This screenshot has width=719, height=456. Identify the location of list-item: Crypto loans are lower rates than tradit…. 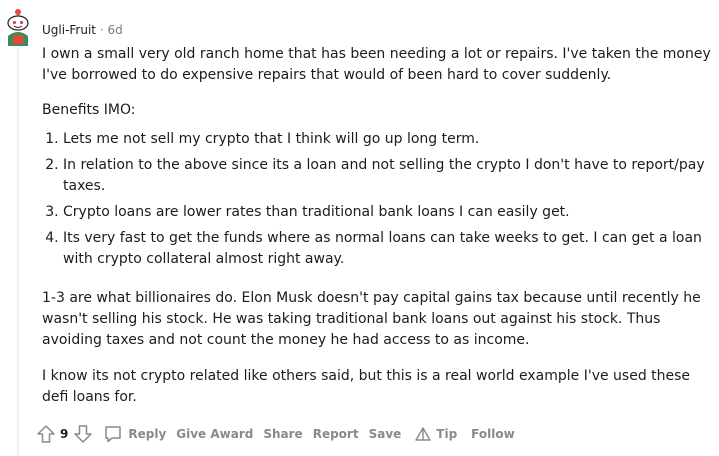
(387, 212).